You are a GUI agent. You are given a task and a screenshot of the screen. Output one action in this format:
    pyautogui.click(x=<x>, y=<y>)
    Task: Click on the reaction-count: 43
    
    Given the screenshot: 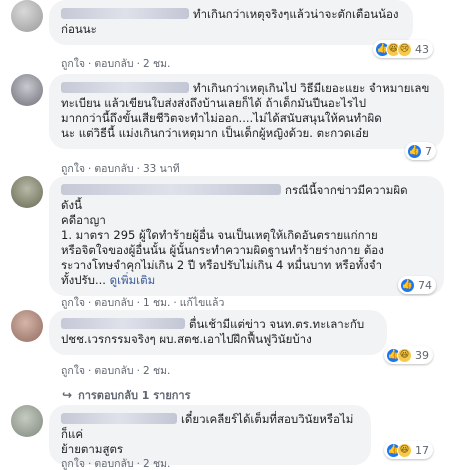 What is the action you would take?
    pyautogui.click(x=422, y=49)
    